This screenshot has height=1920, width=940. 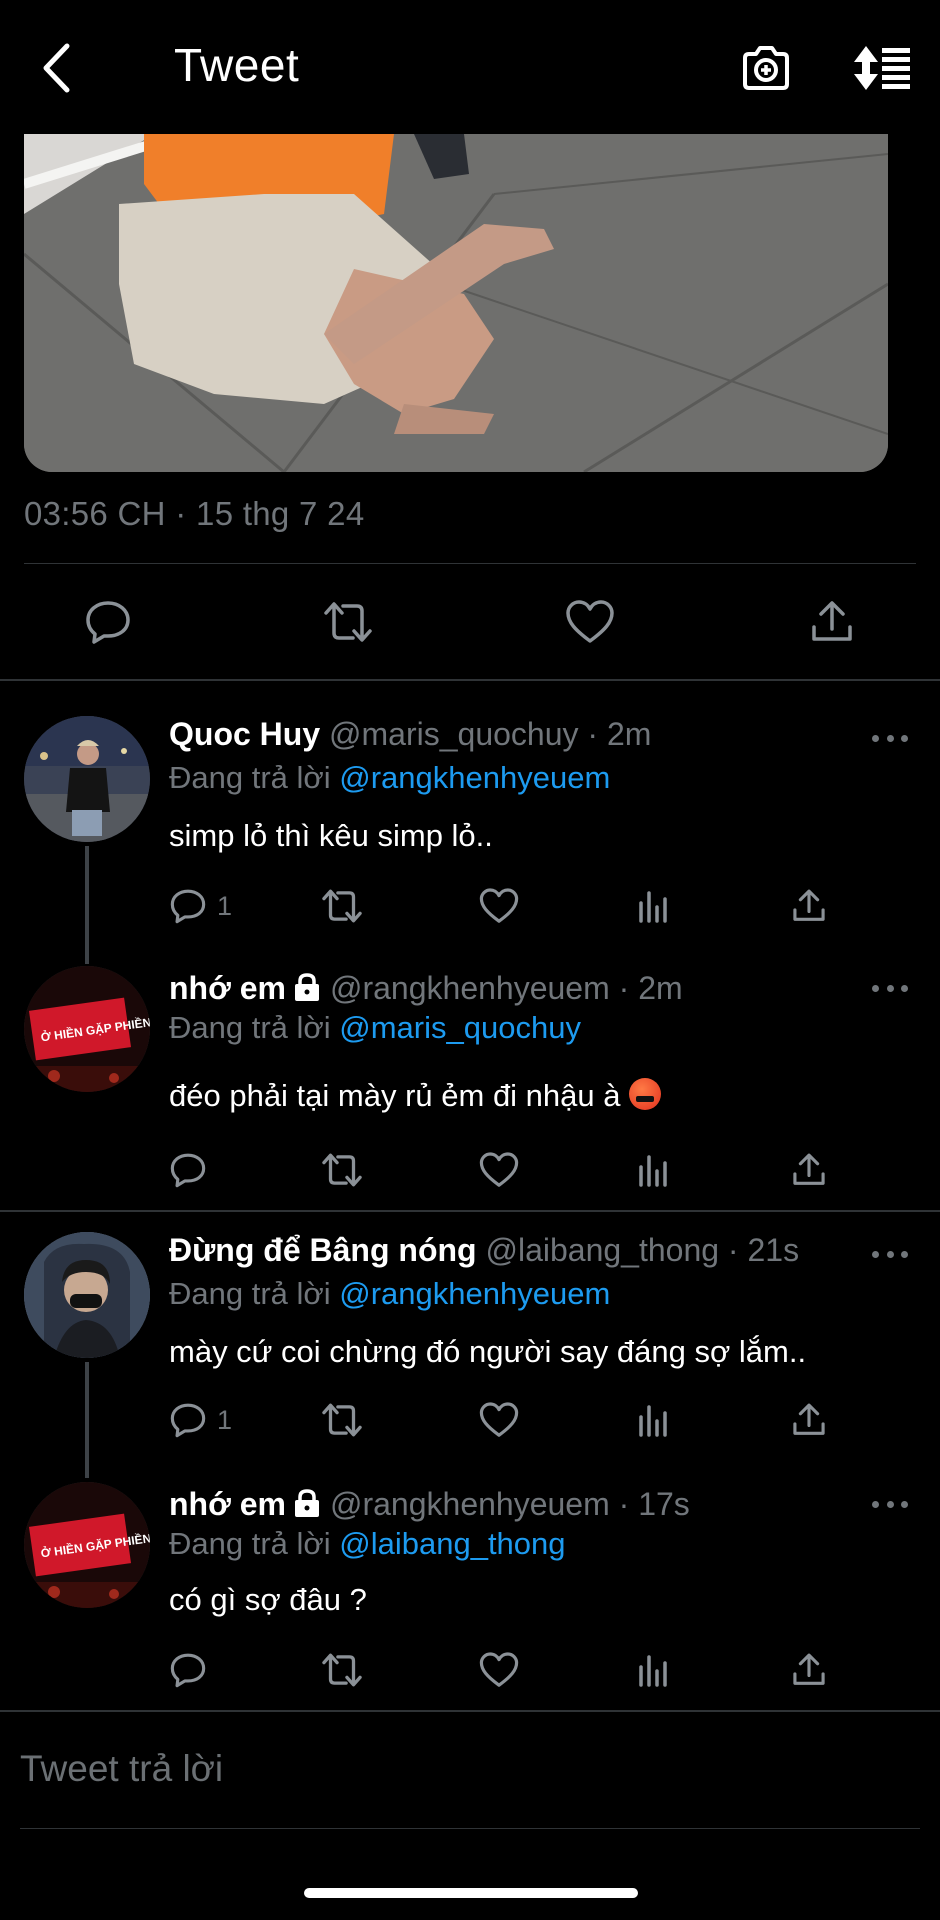 I want to click on sort-replies-button, so click(x=882, y=68).